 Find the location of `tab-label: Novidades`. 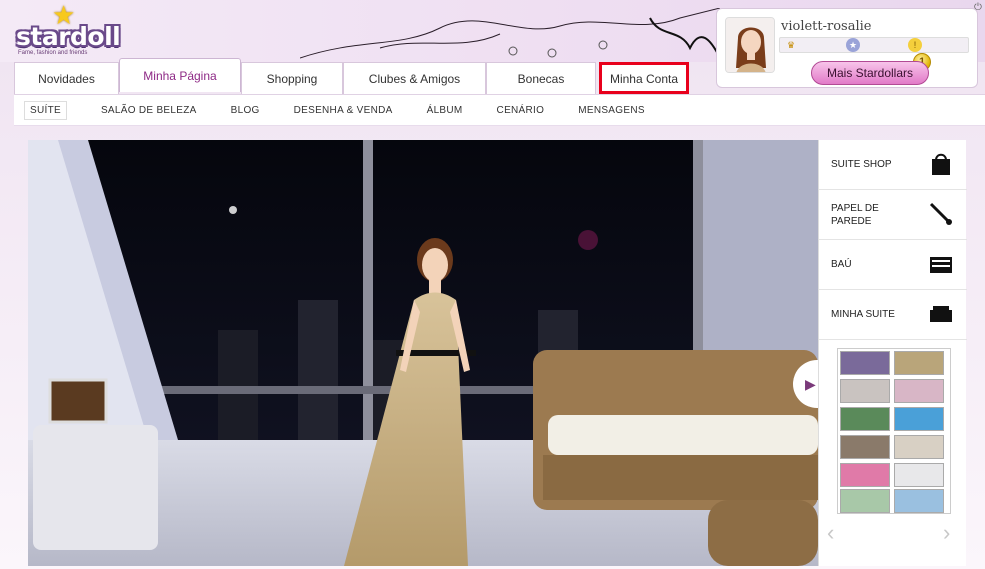

tab-label: Novidades is located at coordinates (66, 78).